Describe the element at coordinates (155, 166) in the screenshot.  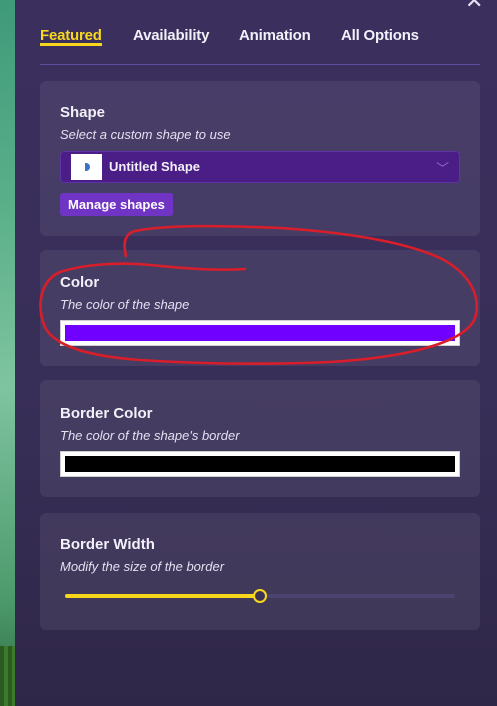
I see `shape-select-value: Untitled Shape` at that location.